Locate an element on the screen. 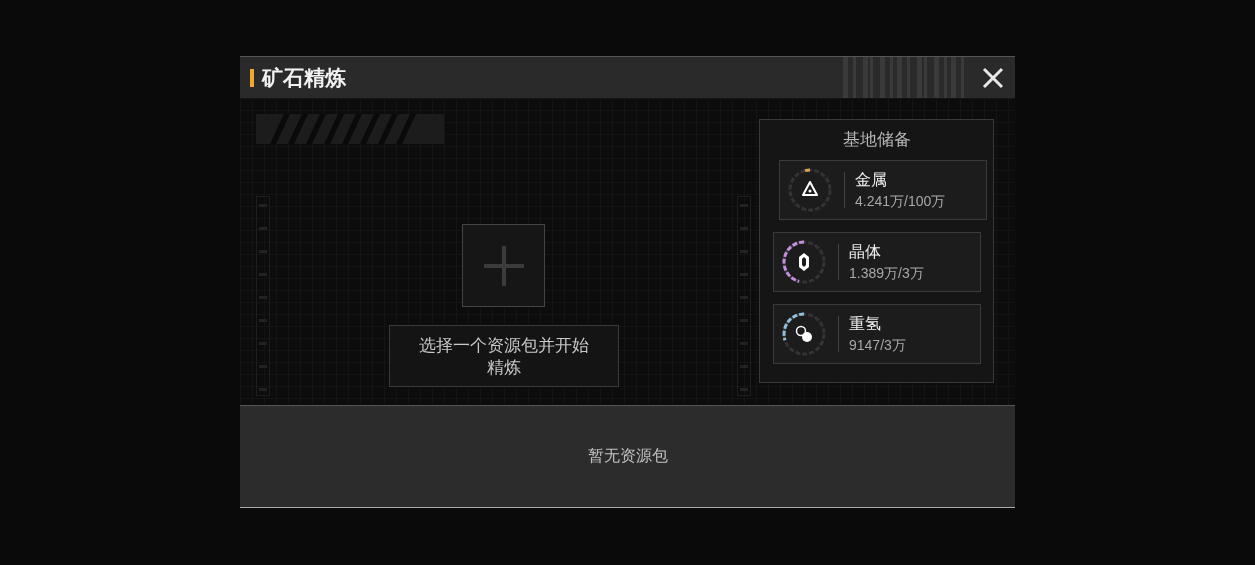 This screenshot has width=1255, height=565. select-pack-button: 选择一个资源包并开始精炼 is located at coordinates (503, 356).